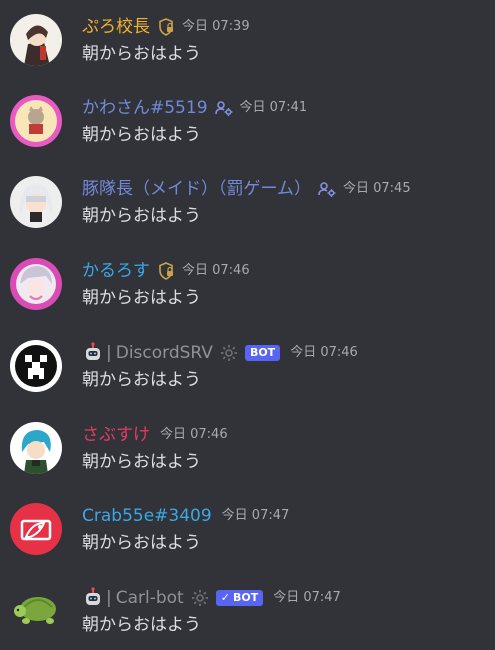 This screenshot has height=650, width=495. What do you see at coordinates (247, 462) in the screenshot?
I see `message-item: さぶすけ 今日 07:46 朝からおはよう` at bounding box center [247, 462].